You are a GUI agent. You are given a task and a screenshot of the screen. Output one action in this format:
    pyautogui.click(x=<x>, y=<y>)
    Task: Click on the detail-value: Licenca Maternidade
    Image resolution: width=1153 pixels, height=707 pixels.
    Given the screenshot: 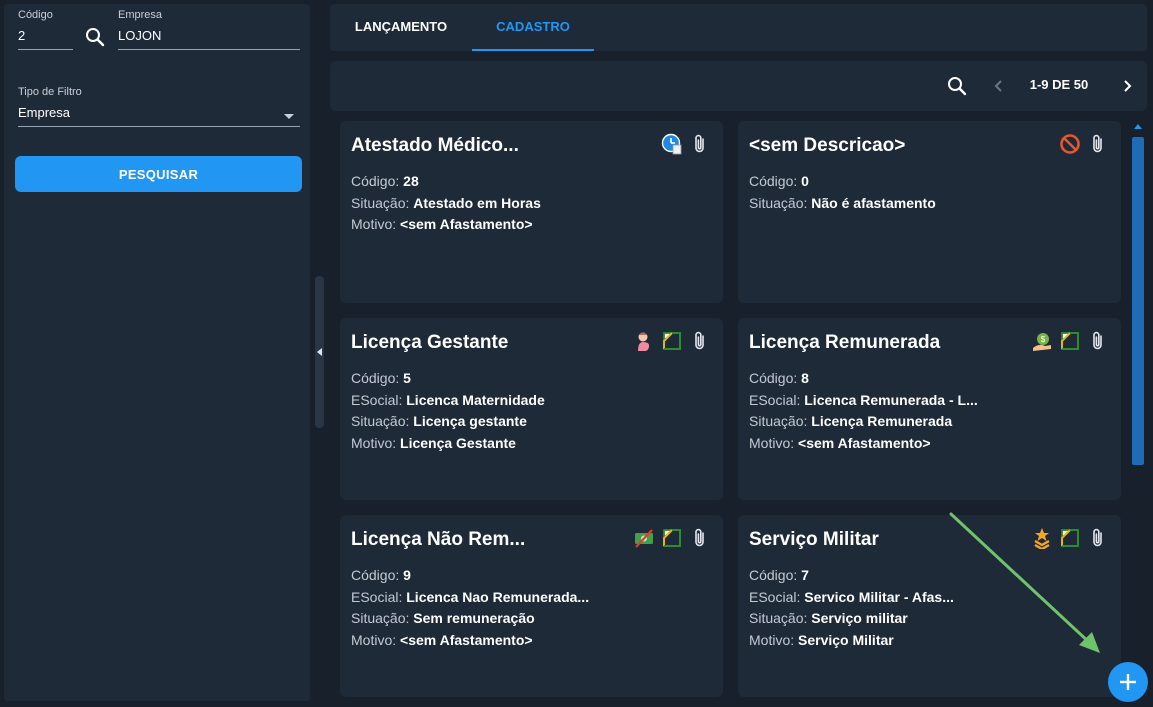 What is the action you would take?
    pyautogui.click(x=475, y=399)
    